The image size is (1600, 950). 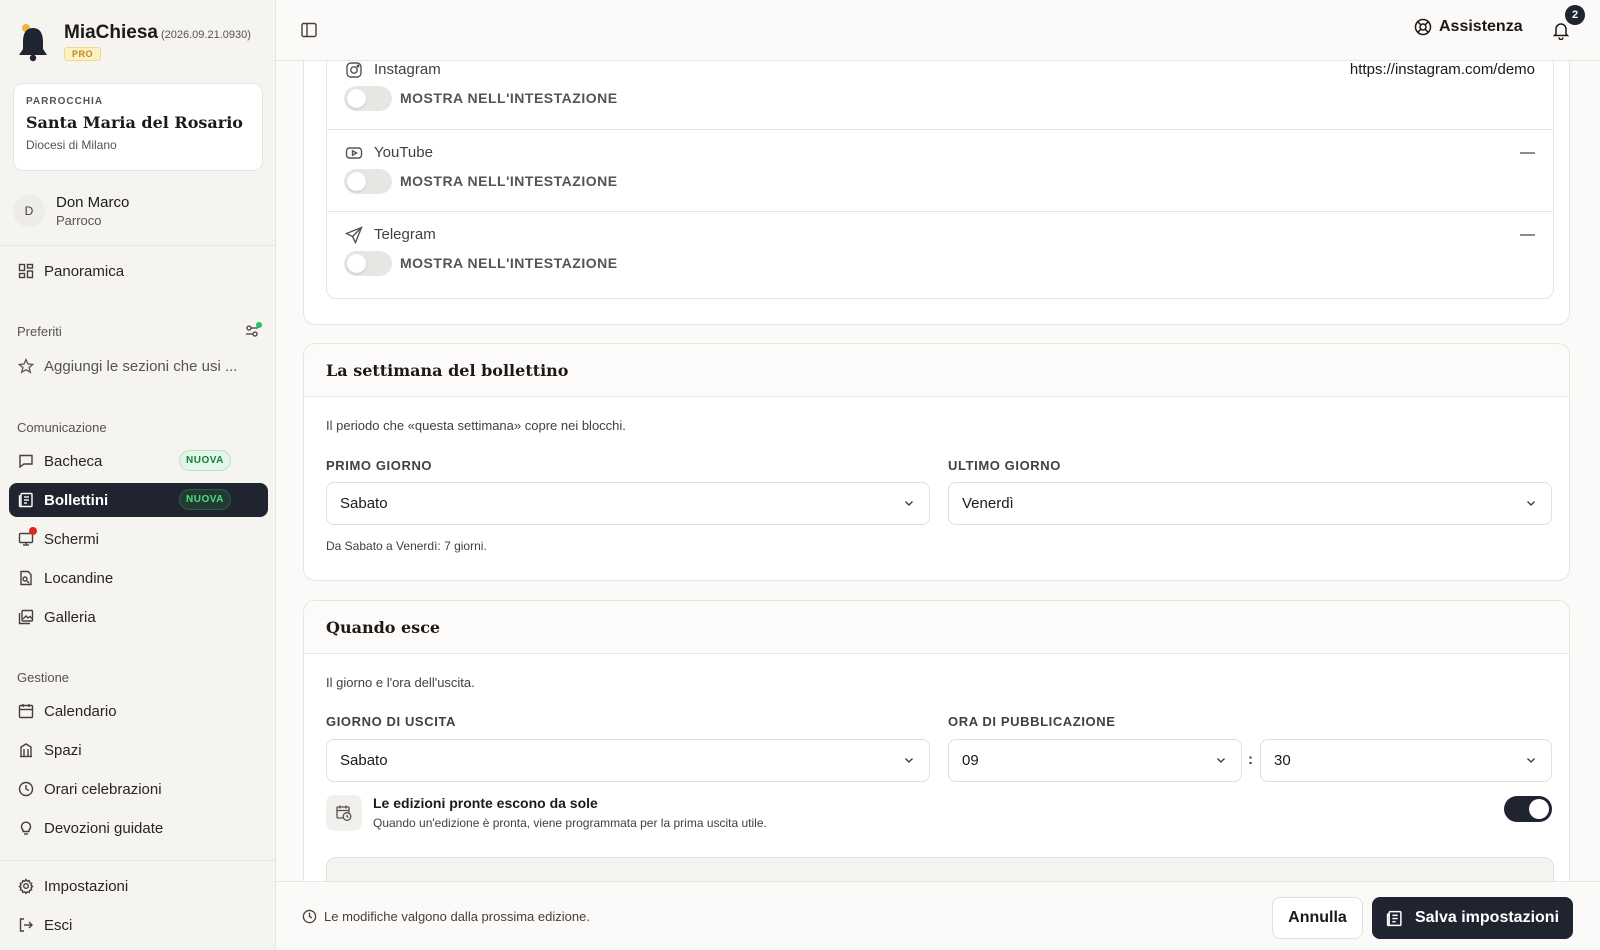 What do you see at coordinates (1423, 27) in the screenshot?
I see `lifebuoy-icon` at bounding box center [1423, 27].